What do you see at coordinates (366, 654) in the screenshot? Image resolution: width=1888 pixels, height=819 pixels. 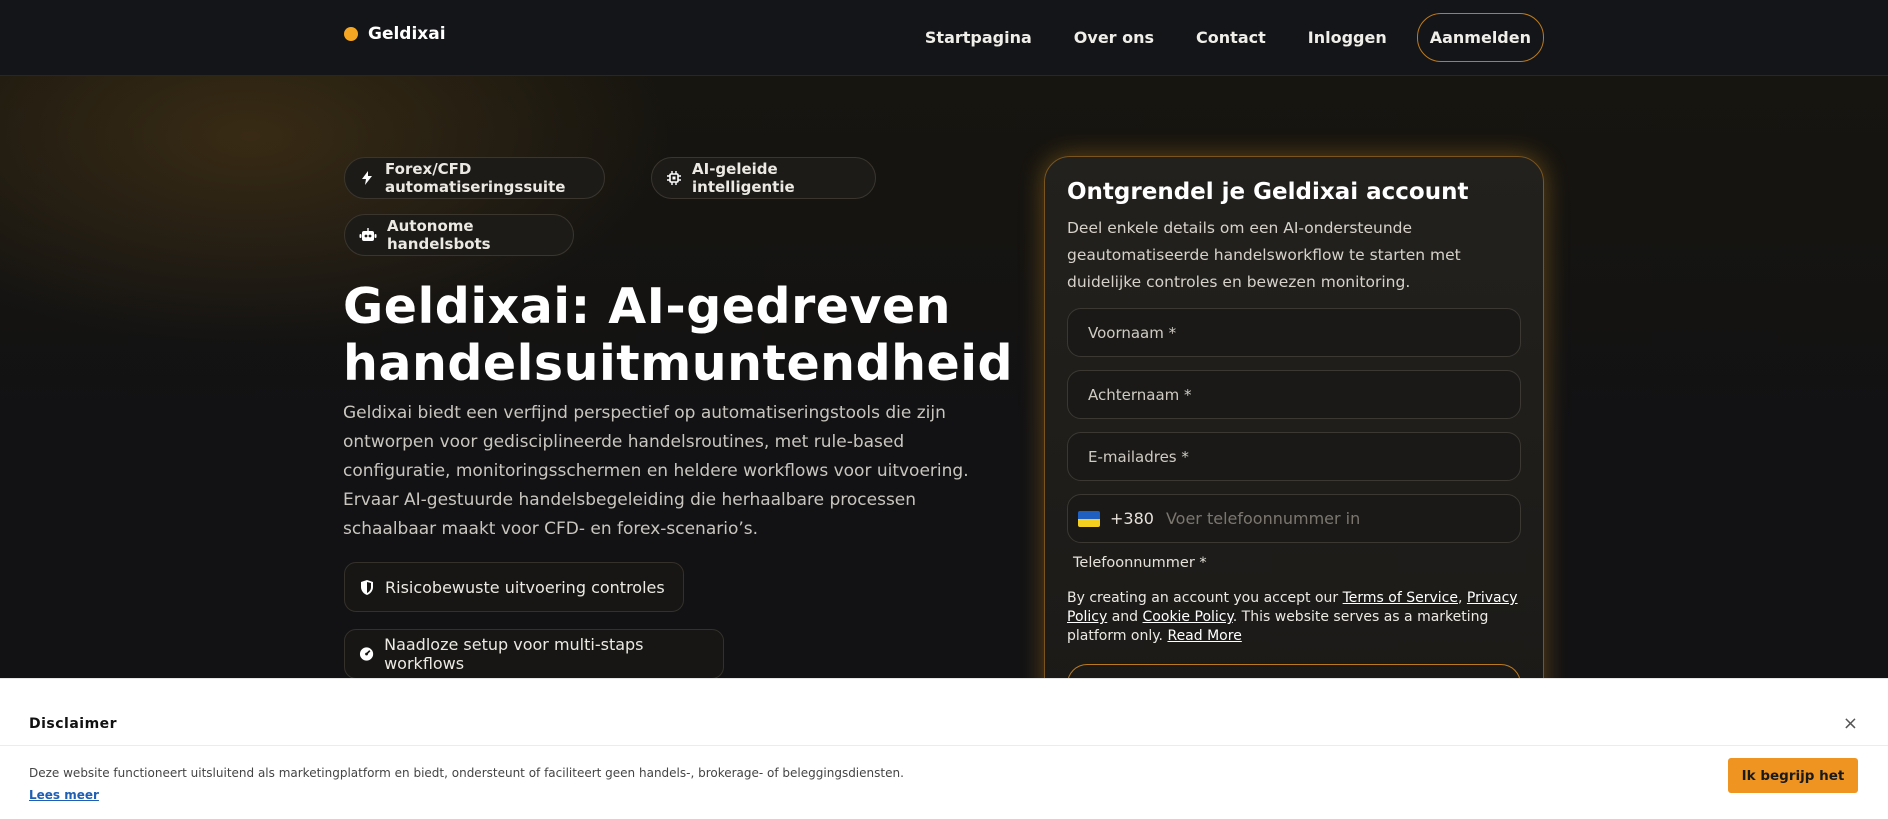 I see `gauge-icon` at bounding box center [366, 654].